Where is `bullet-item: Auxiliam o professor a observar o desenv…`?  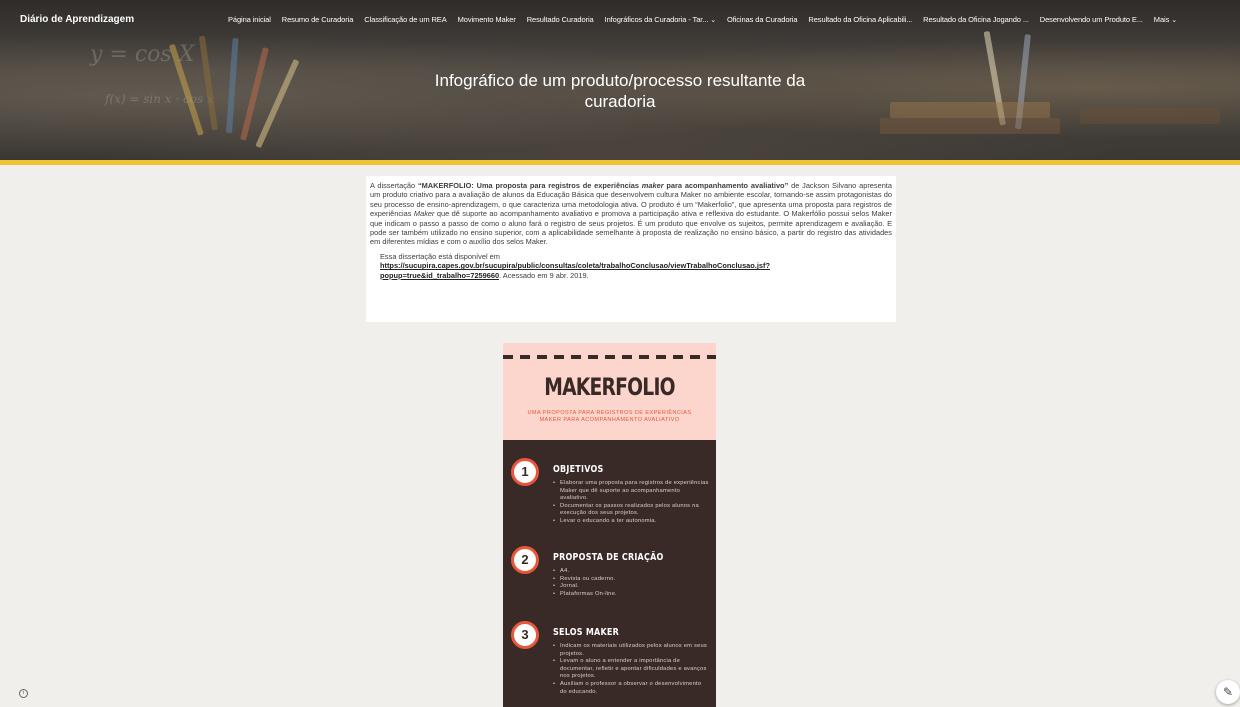 bullet-item: Auxiliam o professor a observar o desenv… is located at coordinates (630, 688).